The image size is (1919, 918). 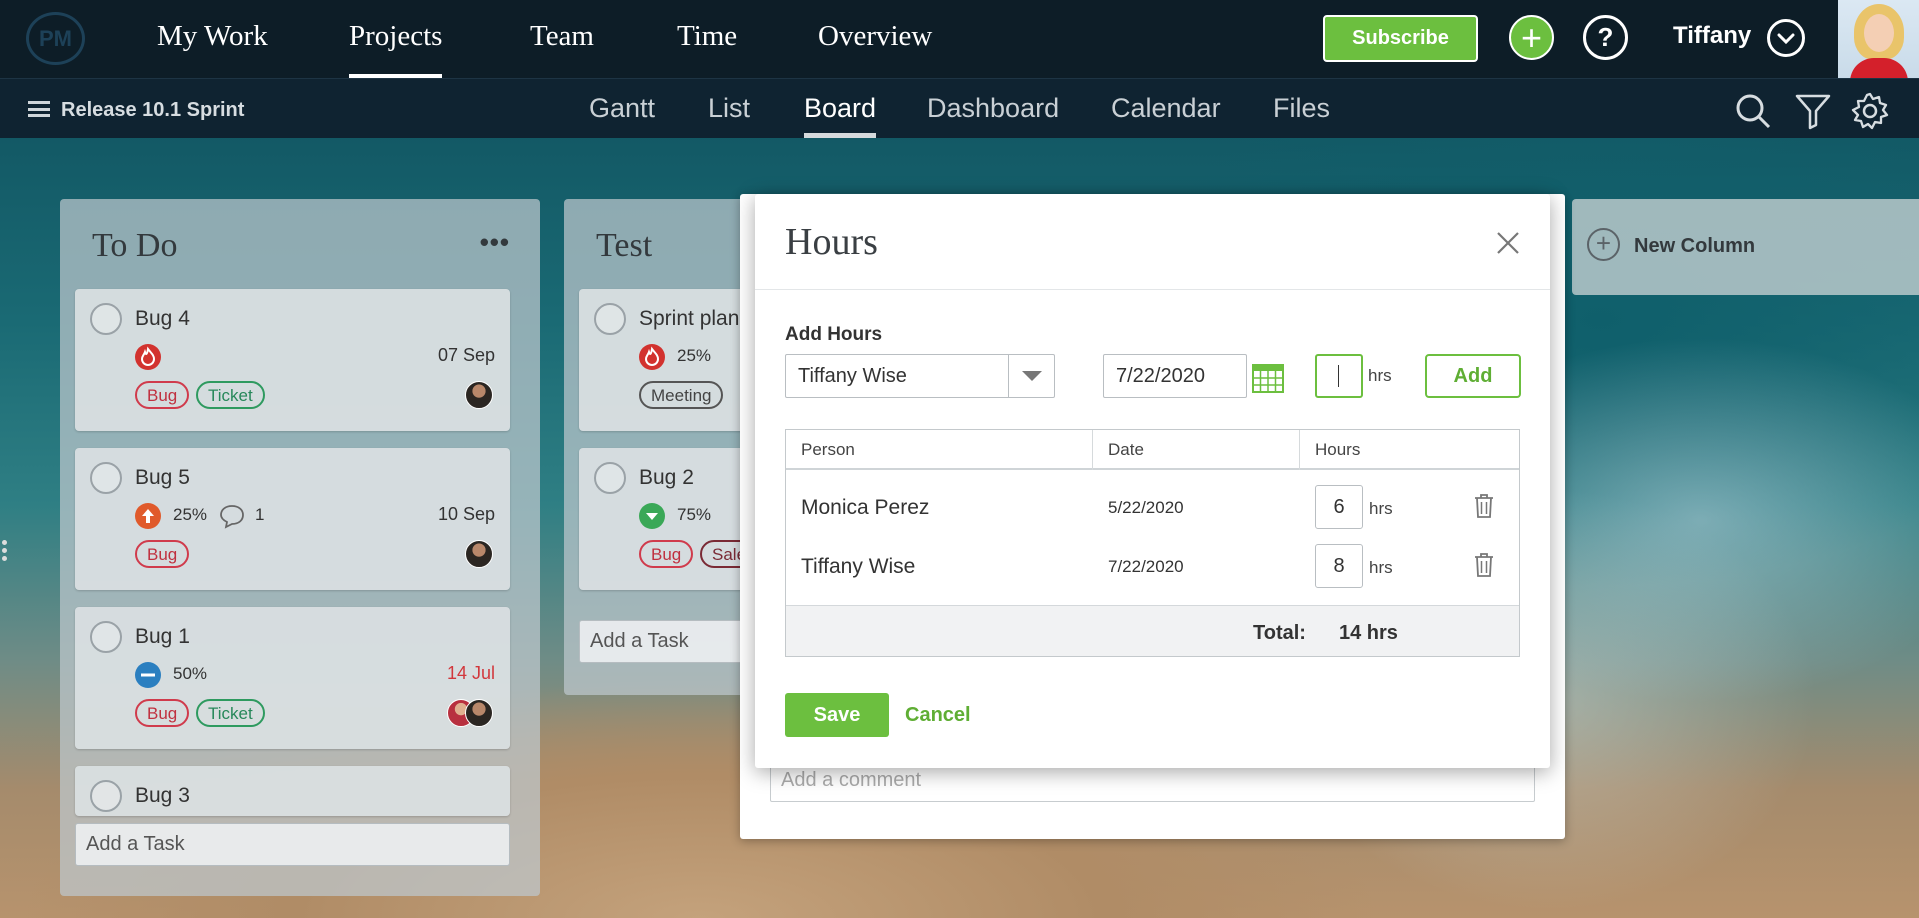 I want to click on settings-gear-icon, so click(x=1870, y=111).